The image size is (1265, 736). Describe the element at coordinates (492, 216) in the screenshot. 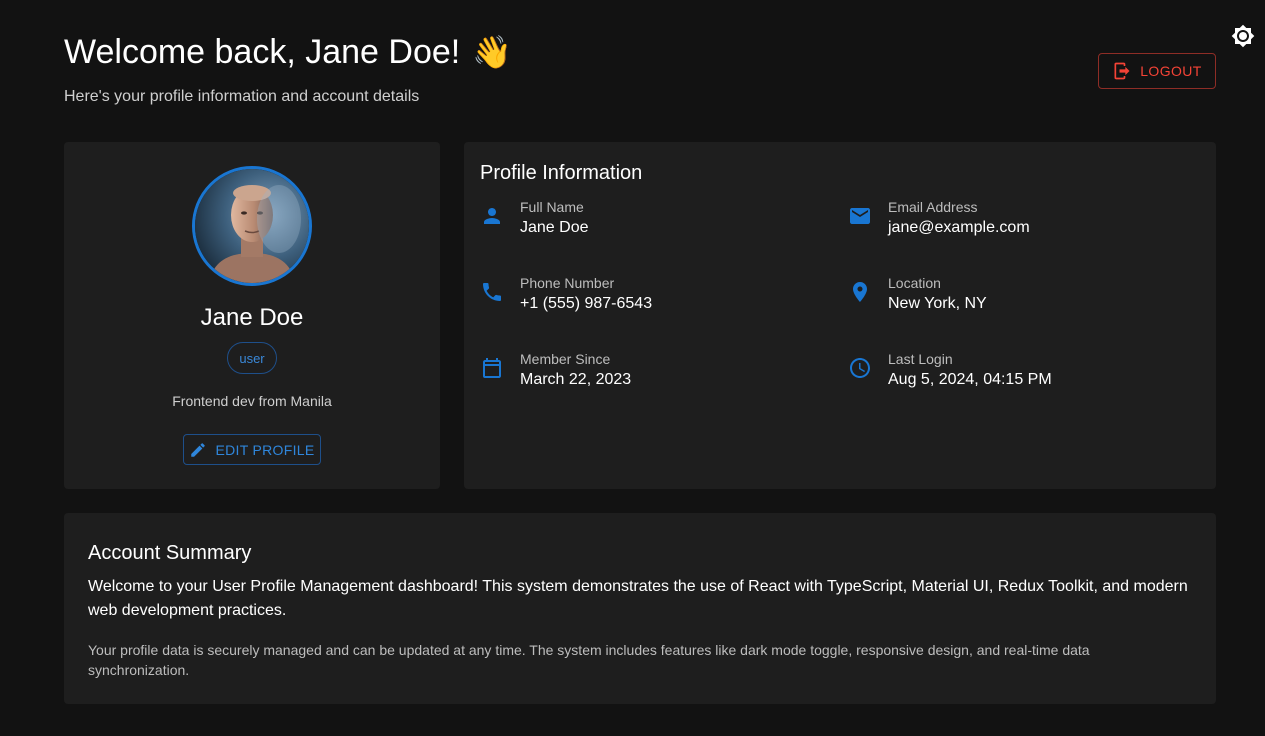

I see `person-icon` at that location.